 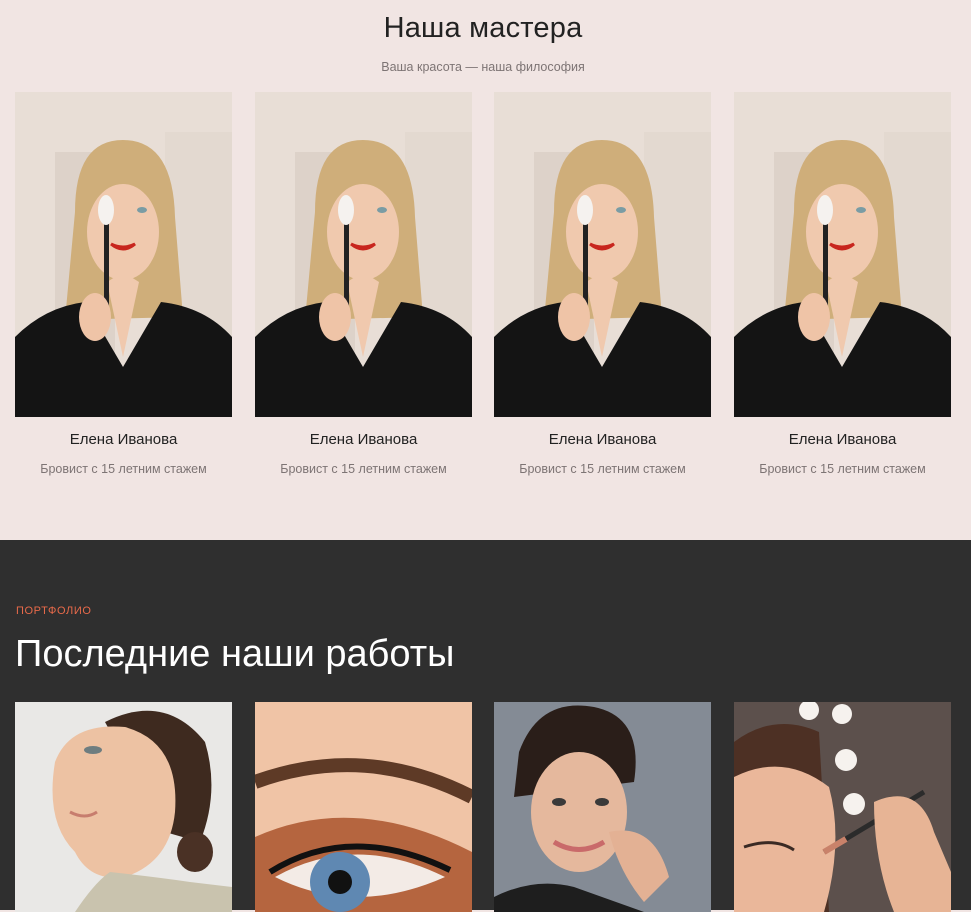 What do you see at coordinates (483, 67) in the screenshot?
I see `masters-subtitle: Ваша красота — наша философия` at bounding box center [483, 67].